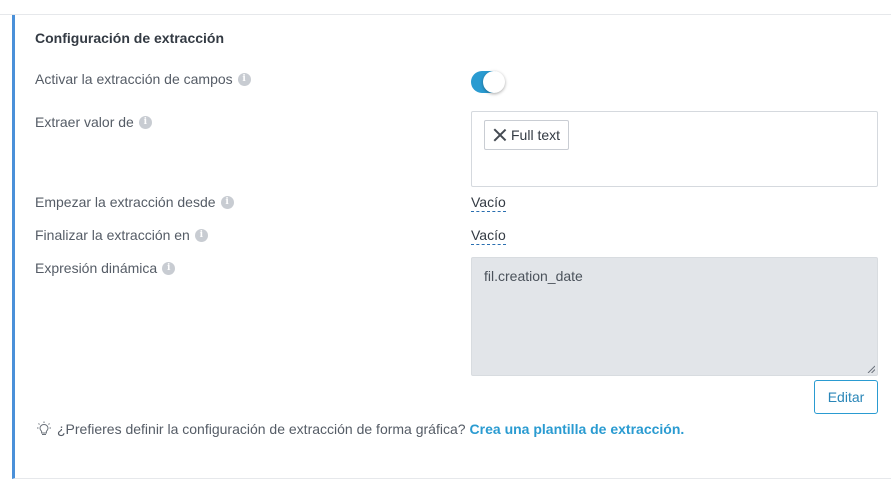 The height and width of the screenshot is (491, 891). I want to click on extract-from-label: Extraer valor de i, so click(93, 122).